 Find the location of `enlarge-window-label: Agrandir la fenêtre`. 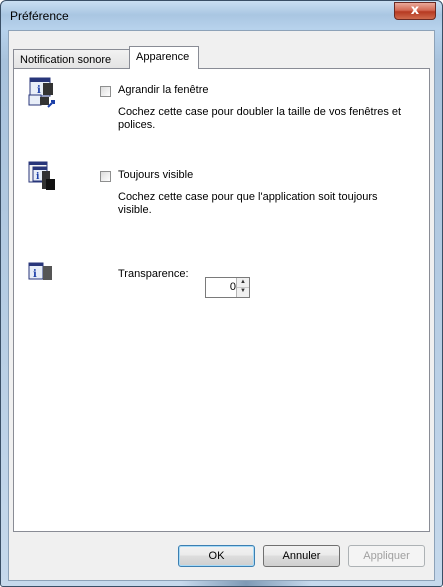

enlarge-window-label: Agrandir la fenêtre is located at coordinates (163, 90).